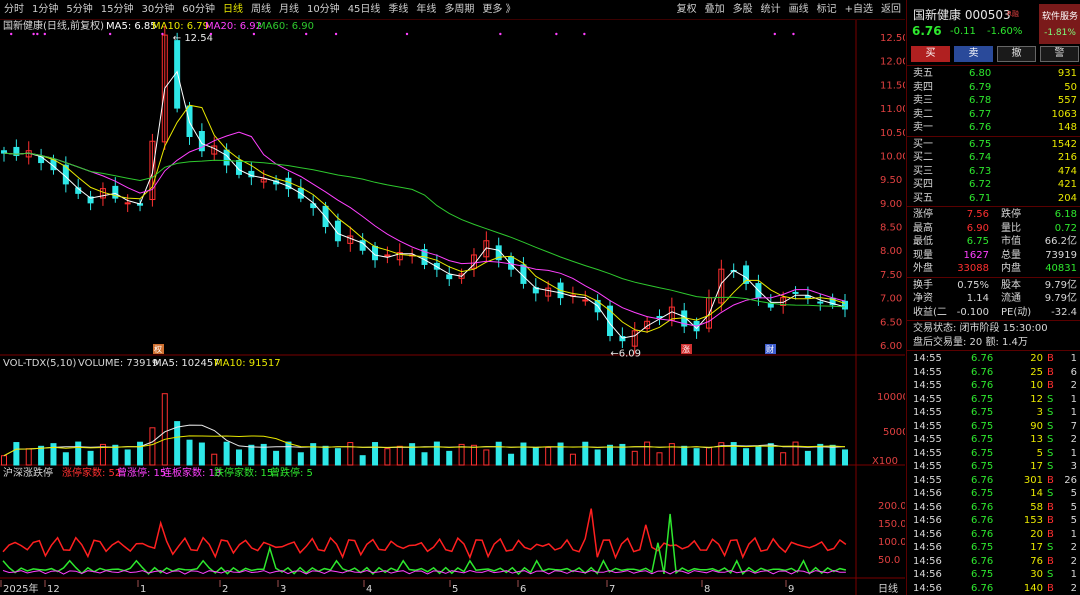  I want to click on tick-row: 14:55 6.75 13 S 2, so click(993, 439).